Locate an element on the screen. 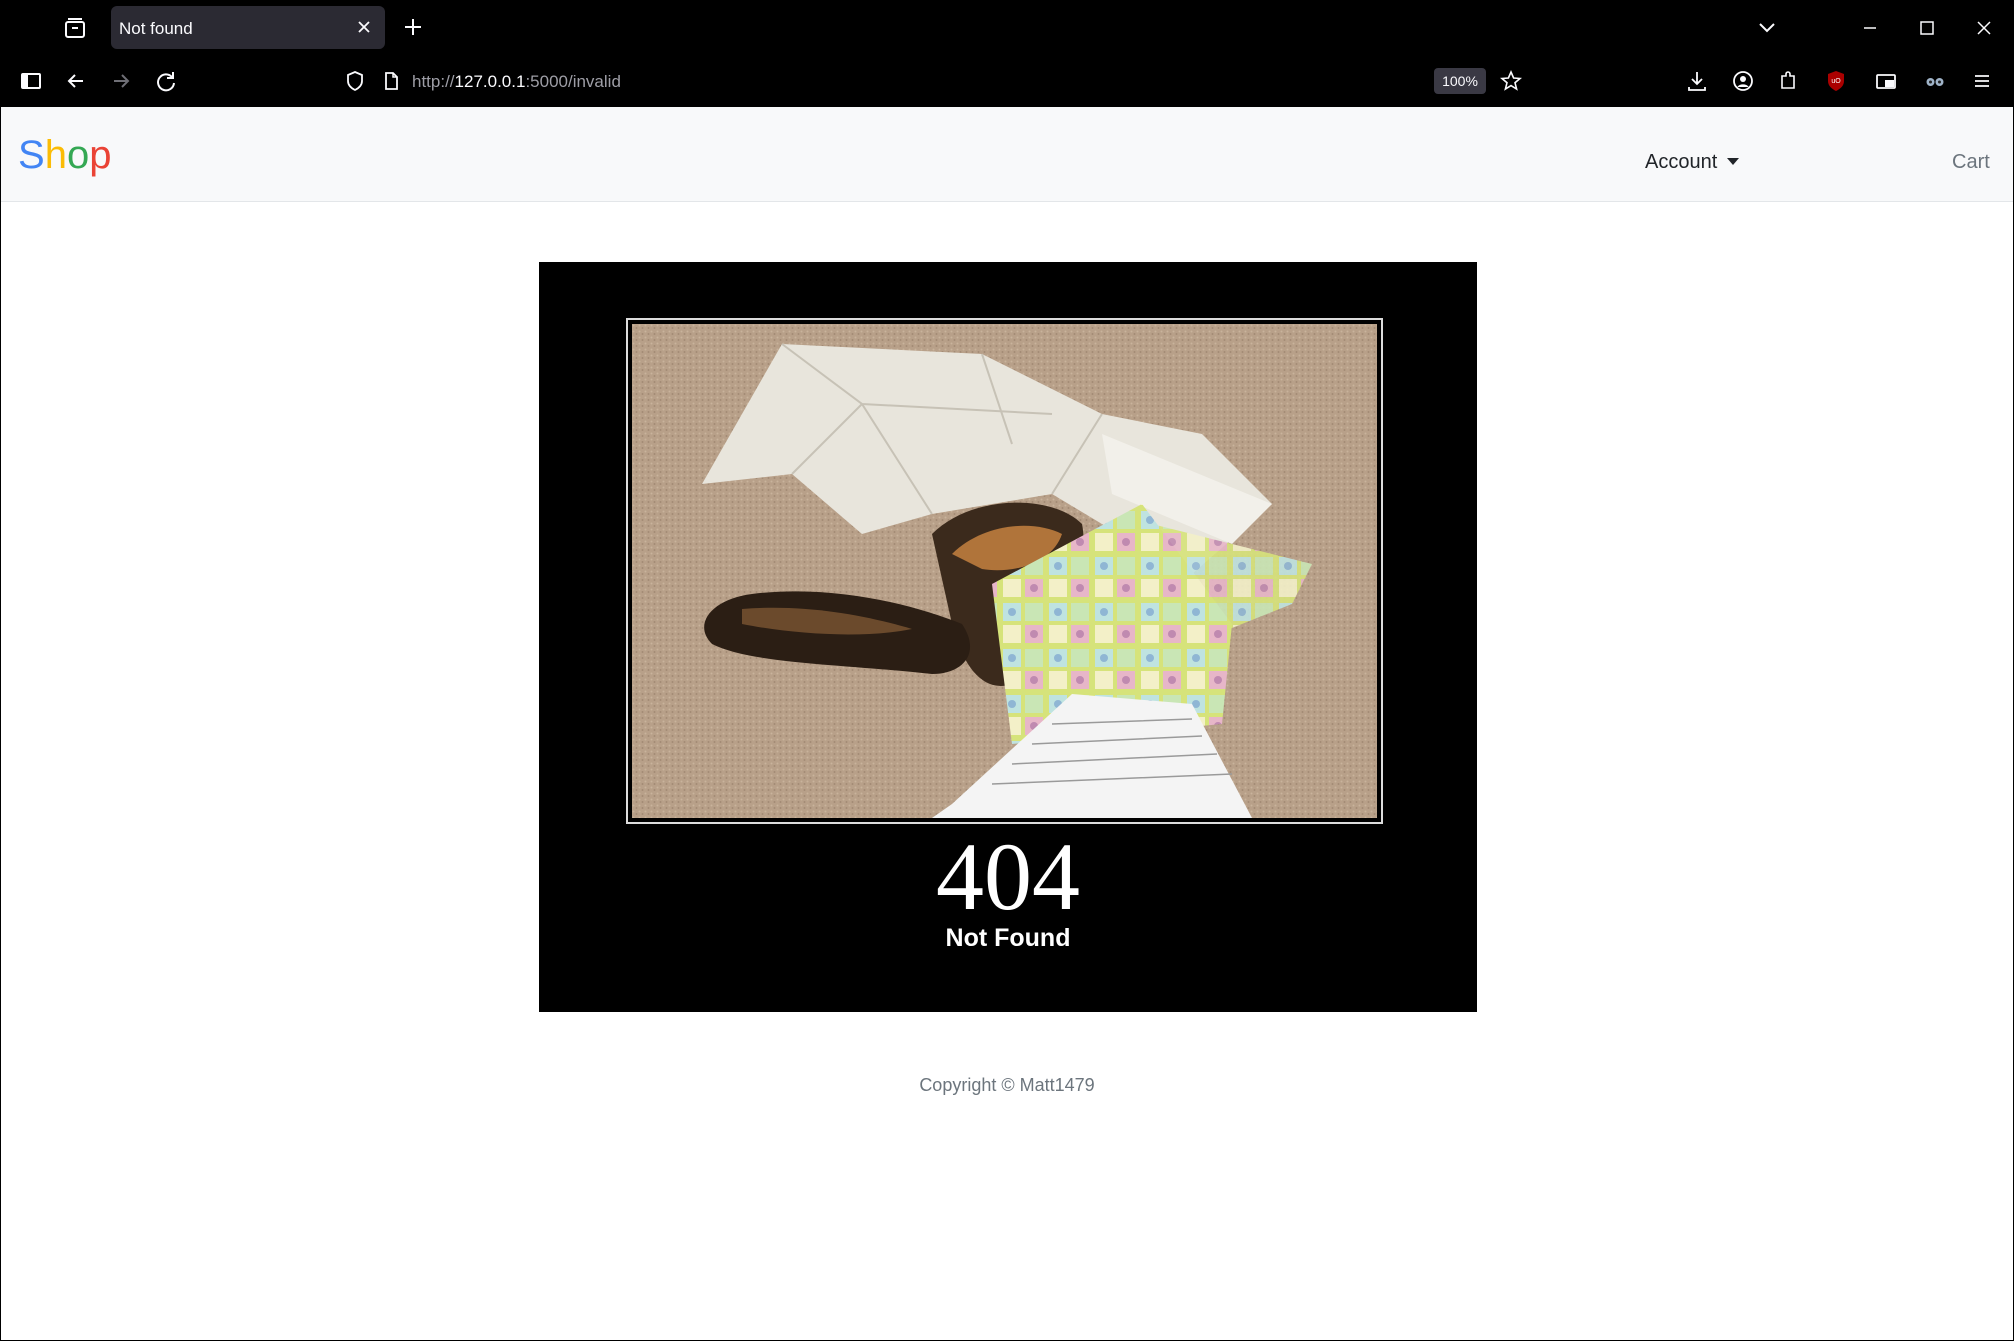 This screenshot has width=2014, height=1341. account-dropdown-toggle: Account is located at coordinates (1692, 162).